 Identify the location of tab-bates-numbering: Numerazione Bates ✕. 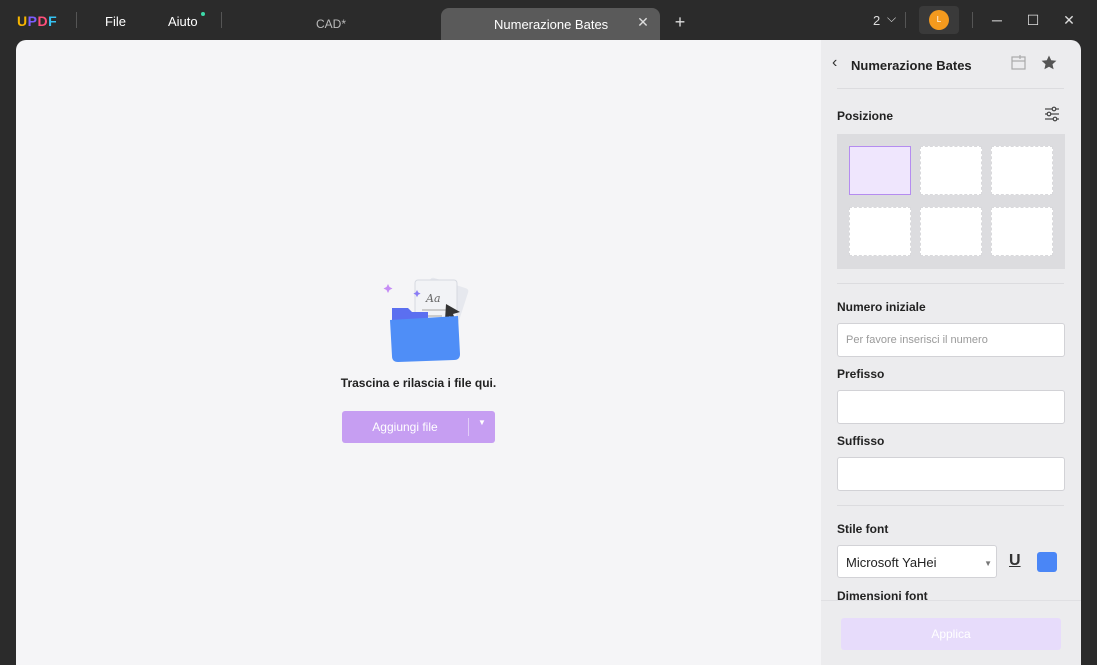
(550, 24).